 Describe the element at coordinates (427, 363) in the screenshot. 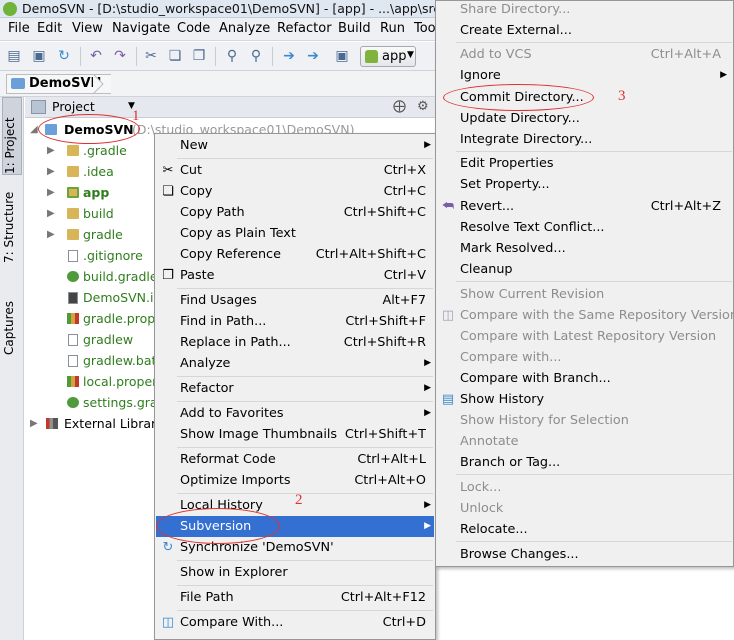

I see `submenu-arrow-icon: ▶` at that location.